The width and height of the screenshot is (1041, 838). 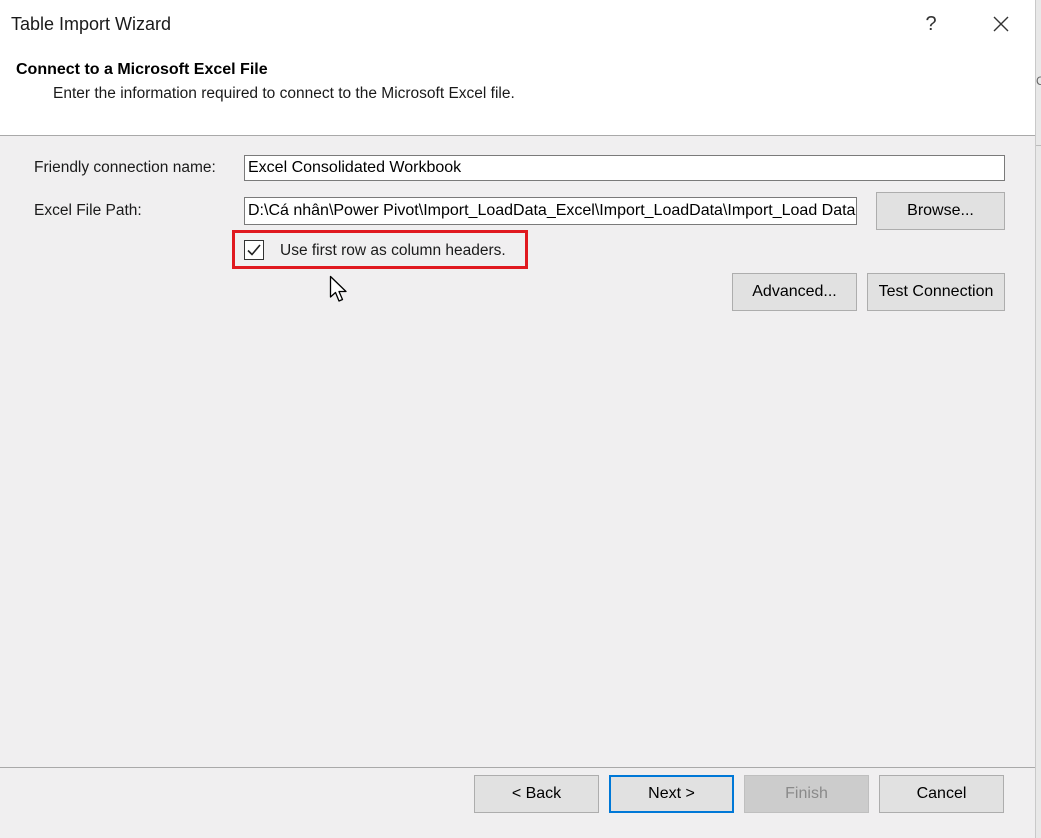 What do you see at coordinates (517, 767) in the screenshot?
I see `footer-separator` at bounding box center [517, 767].